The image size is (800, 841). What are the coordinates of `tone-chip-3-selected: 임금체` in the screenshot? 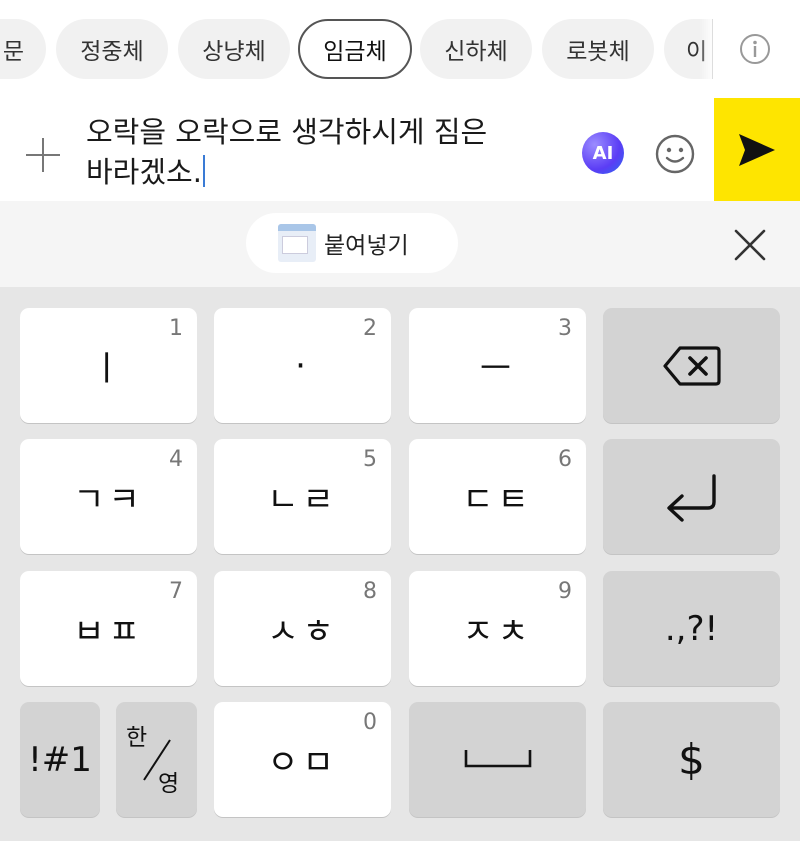 It's located at (355, 49).